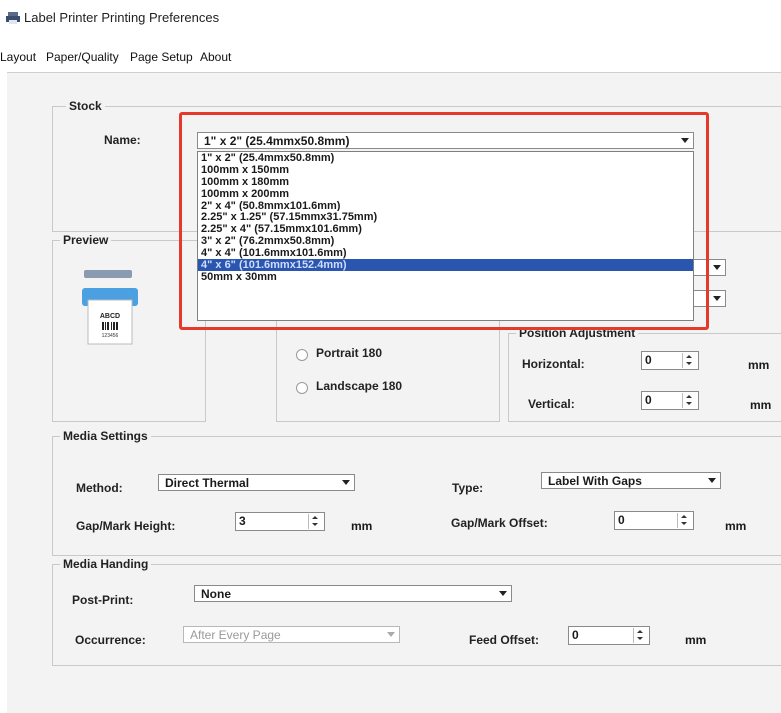  What do you see at coordinates (759, 365) in the screenshot?
I see `horizontal-unit: mm` at bounding box center [759, 365].